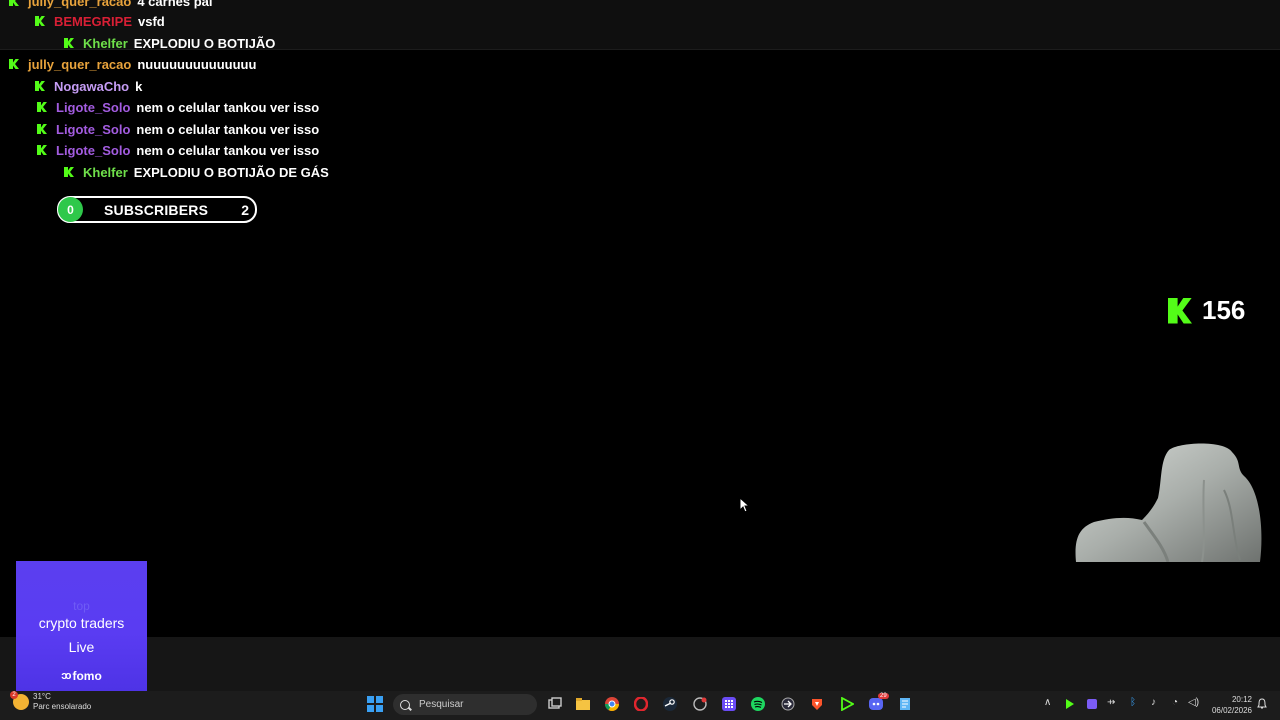  What do you see at coordinates (204, 43) in the screenshot?
I see `chat-text: EXPLODIU O BOTIJÃO` at bounding box center [204, 43].